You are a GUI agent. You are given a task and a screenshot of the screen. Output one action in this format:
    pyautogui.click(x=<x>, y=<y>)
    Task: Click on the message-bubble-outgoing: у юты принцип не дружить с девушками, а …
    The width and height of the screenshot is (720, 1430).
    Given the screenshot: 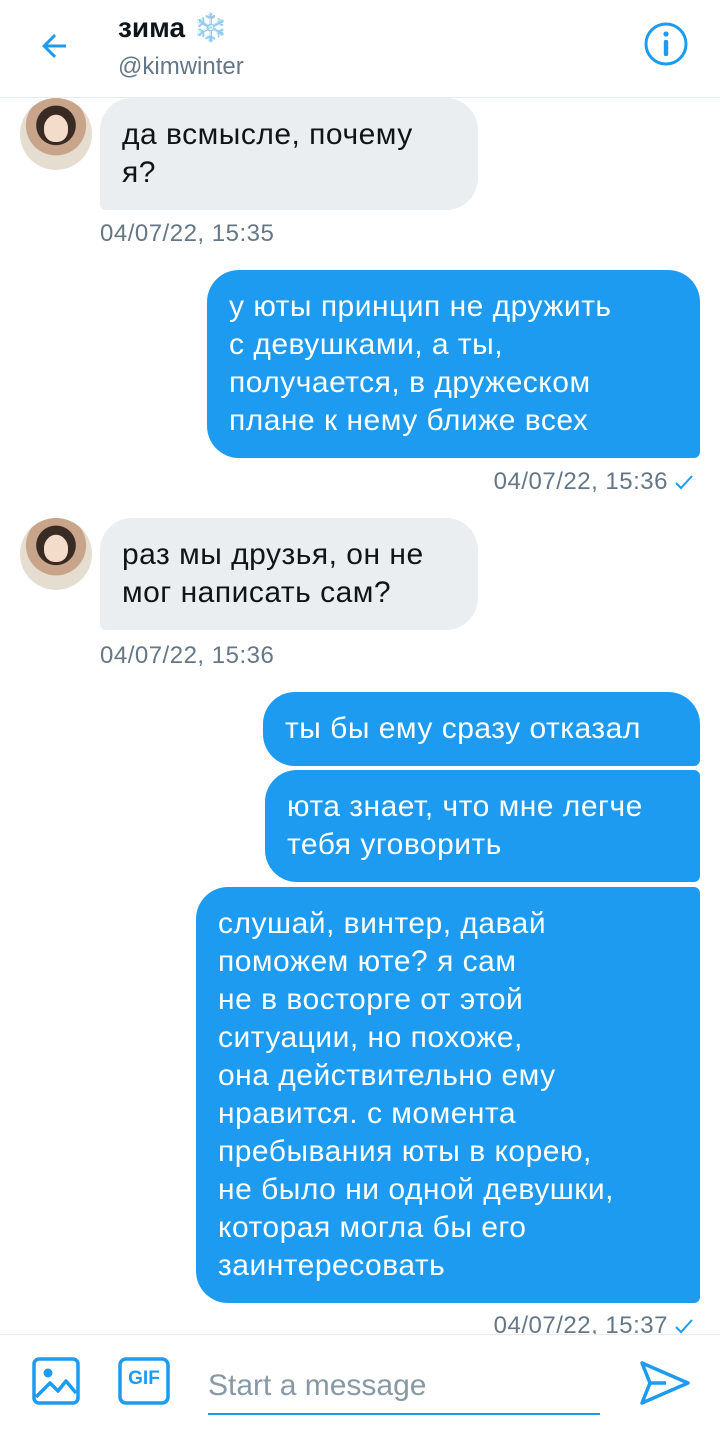 What is the action you would take?
    pyautogui.click(x=453, y=364)
    